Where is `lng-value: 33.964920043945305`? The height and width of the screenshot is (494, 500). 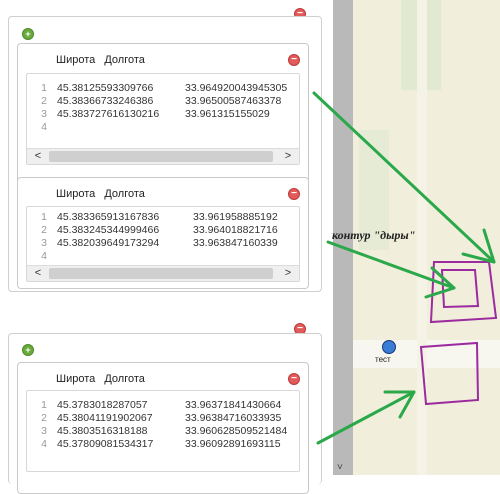
lng-value: 33.964920043945305 is located at coordinates (236, 88).